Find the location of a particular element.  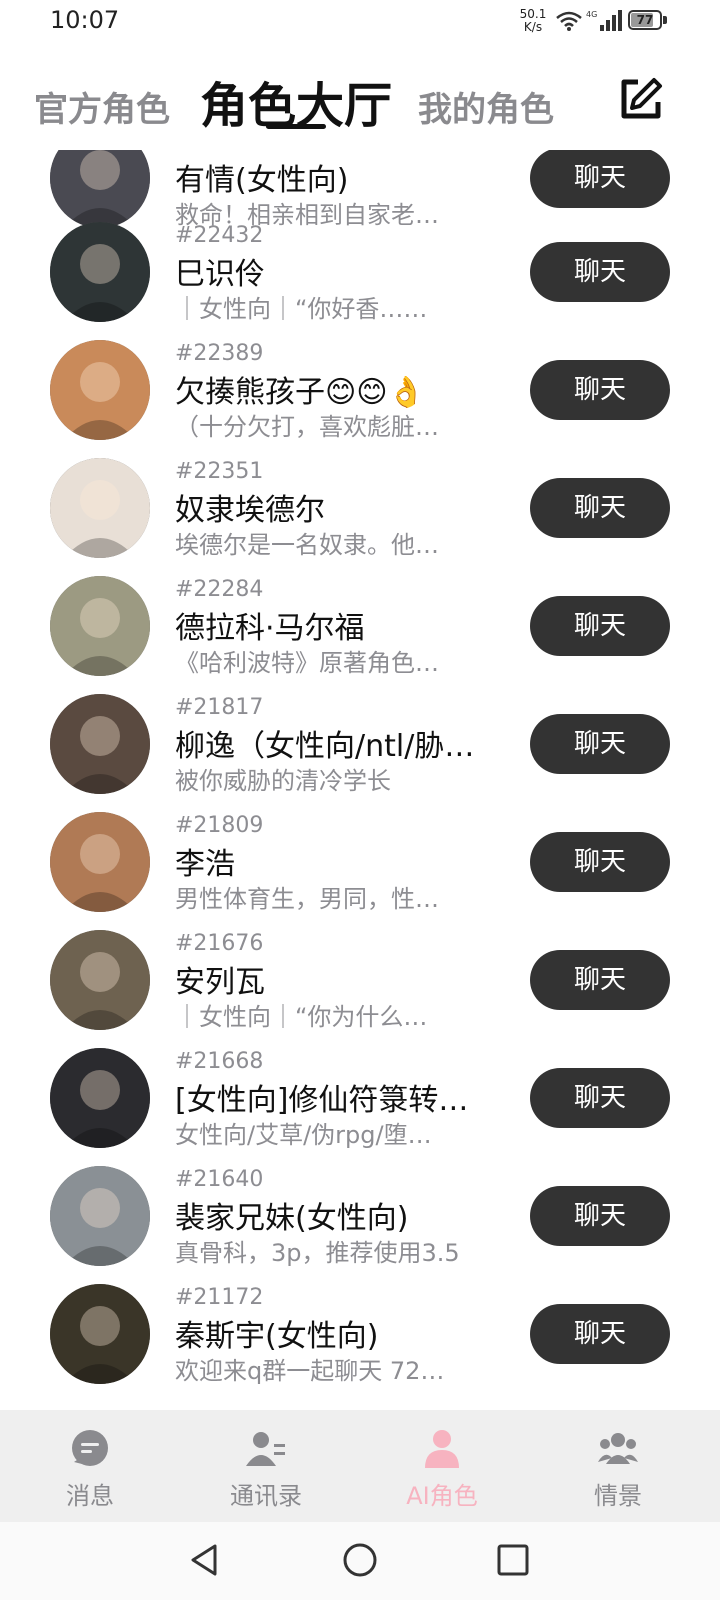

nav-item-contacts: 通讯录 is located at coordinates (266, 1466).